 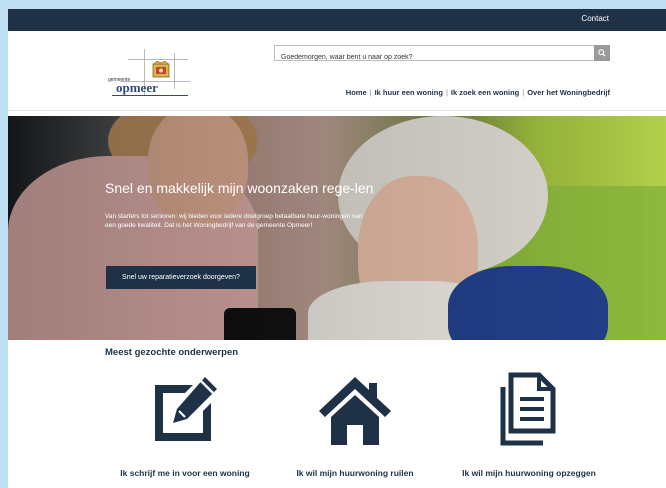 I want to click on topic-label: Ik schrijf me in voor een woning, so click(x=185, y=473).